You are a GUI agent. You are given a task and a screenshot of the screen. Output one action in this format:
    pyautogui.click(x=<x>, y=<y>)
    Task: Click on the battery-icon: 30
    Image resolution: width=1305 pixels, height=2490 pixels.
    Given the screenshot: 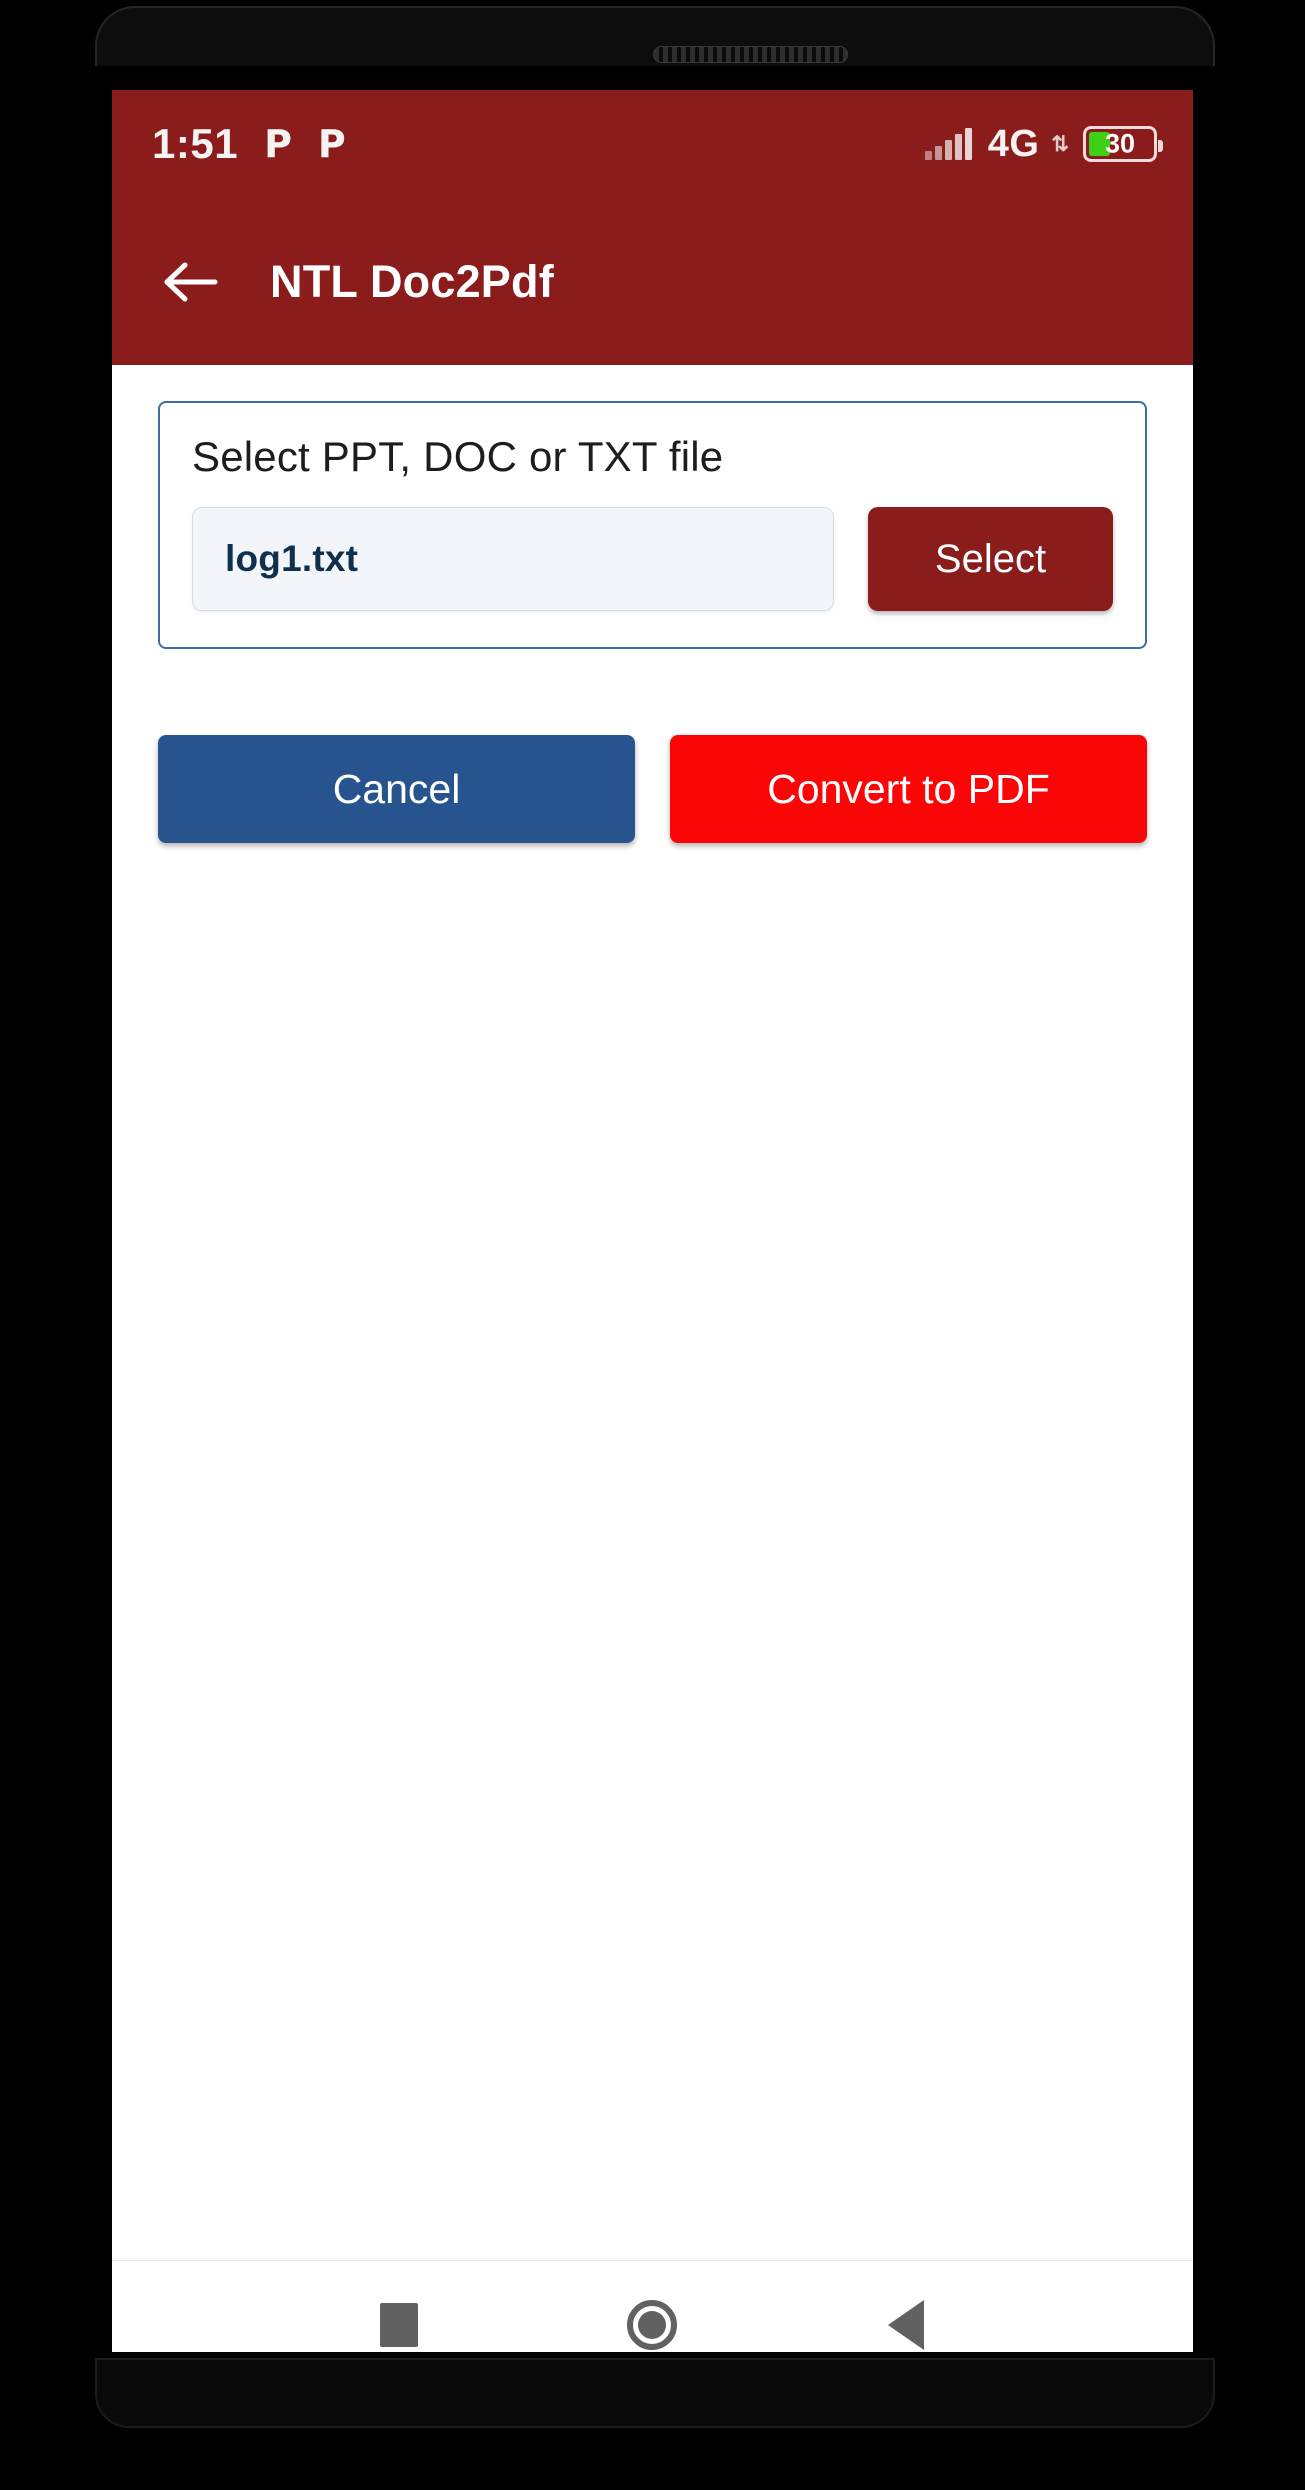 What is the action you would take?
    pyautogui.click(x=1123, y=144)
    